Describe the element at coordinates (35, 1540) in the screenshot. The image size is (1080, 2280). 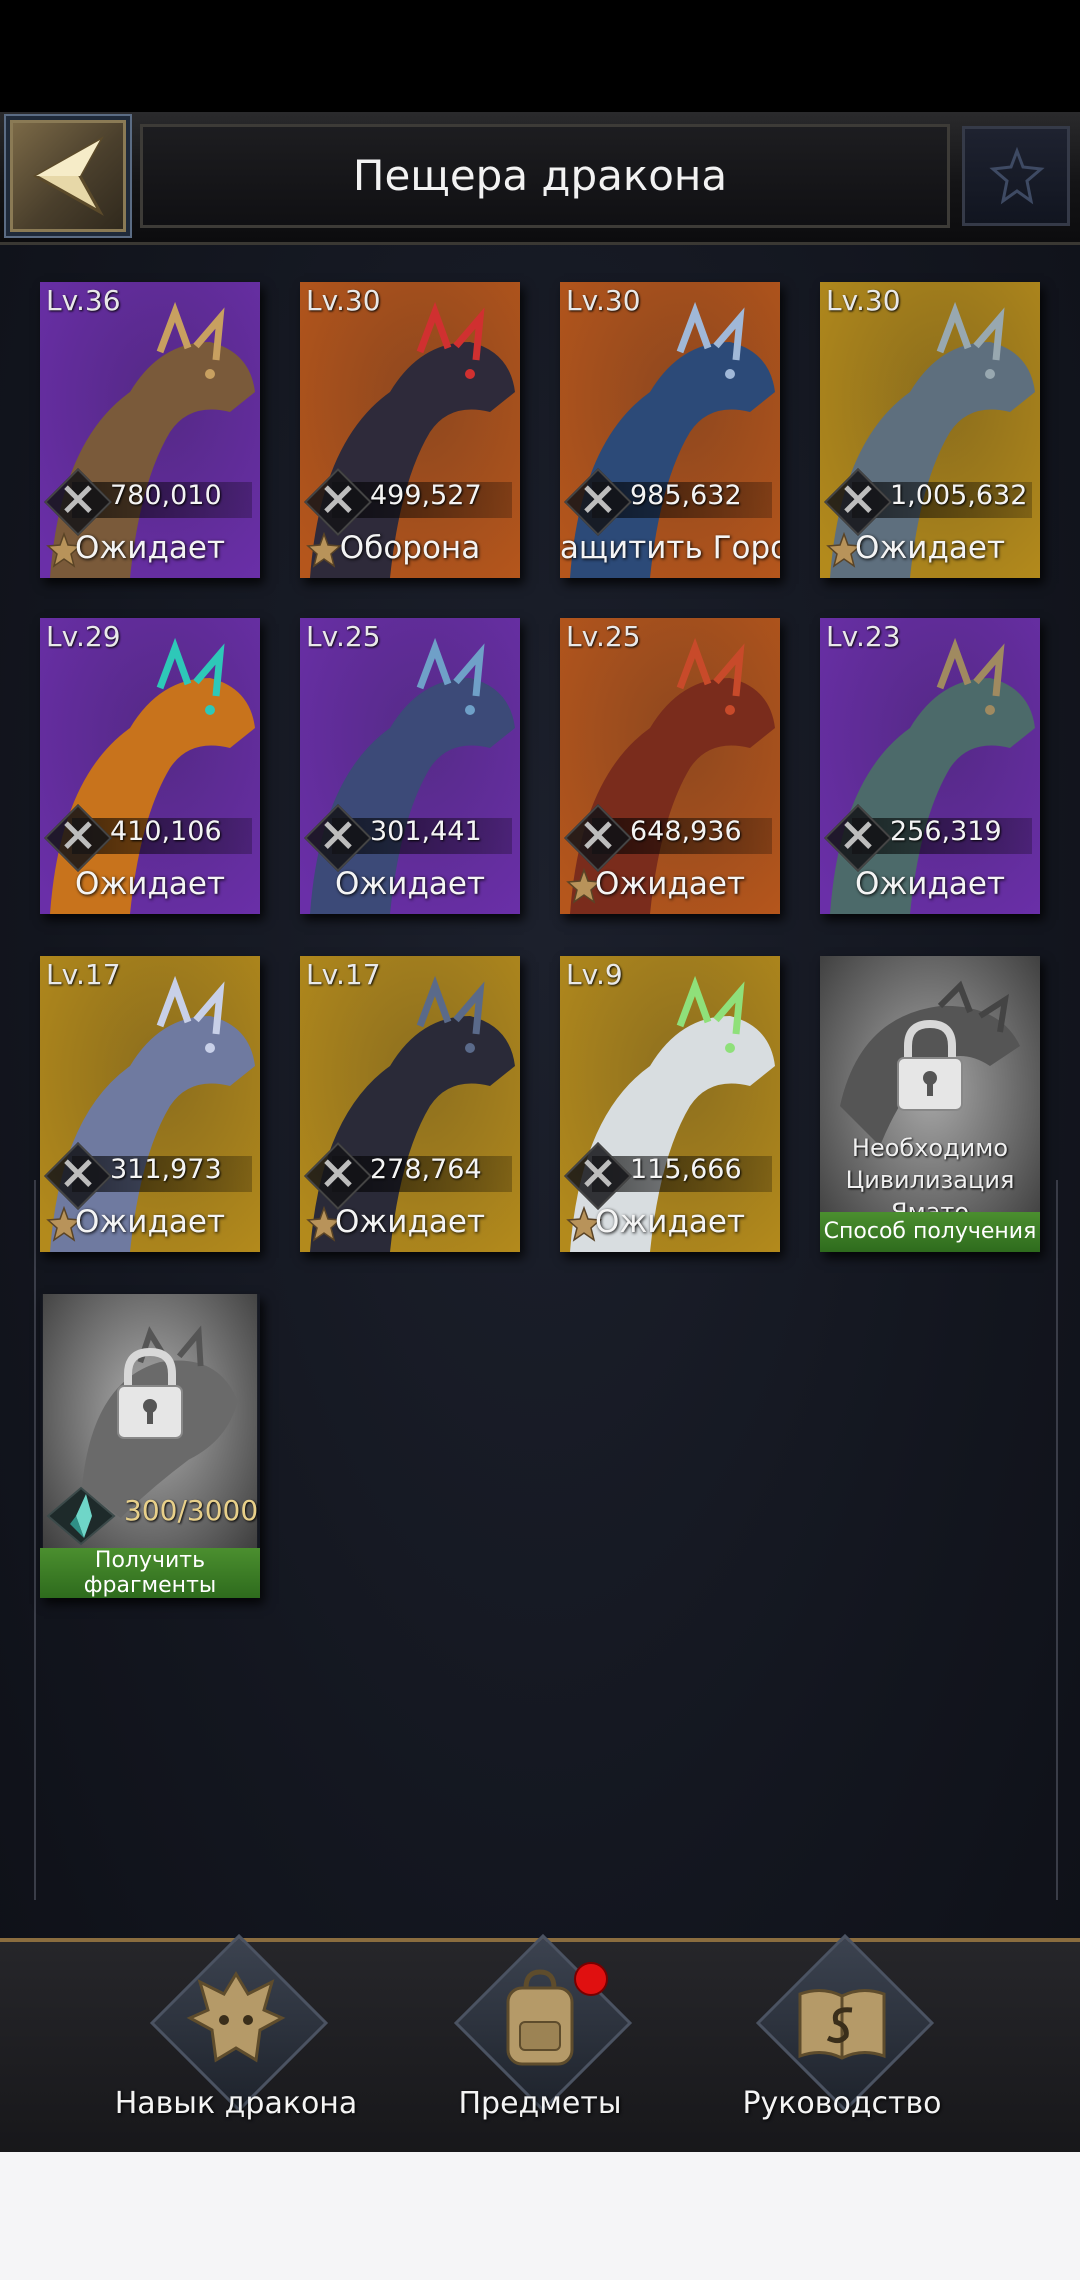
I see `left-frame-line` at that location.